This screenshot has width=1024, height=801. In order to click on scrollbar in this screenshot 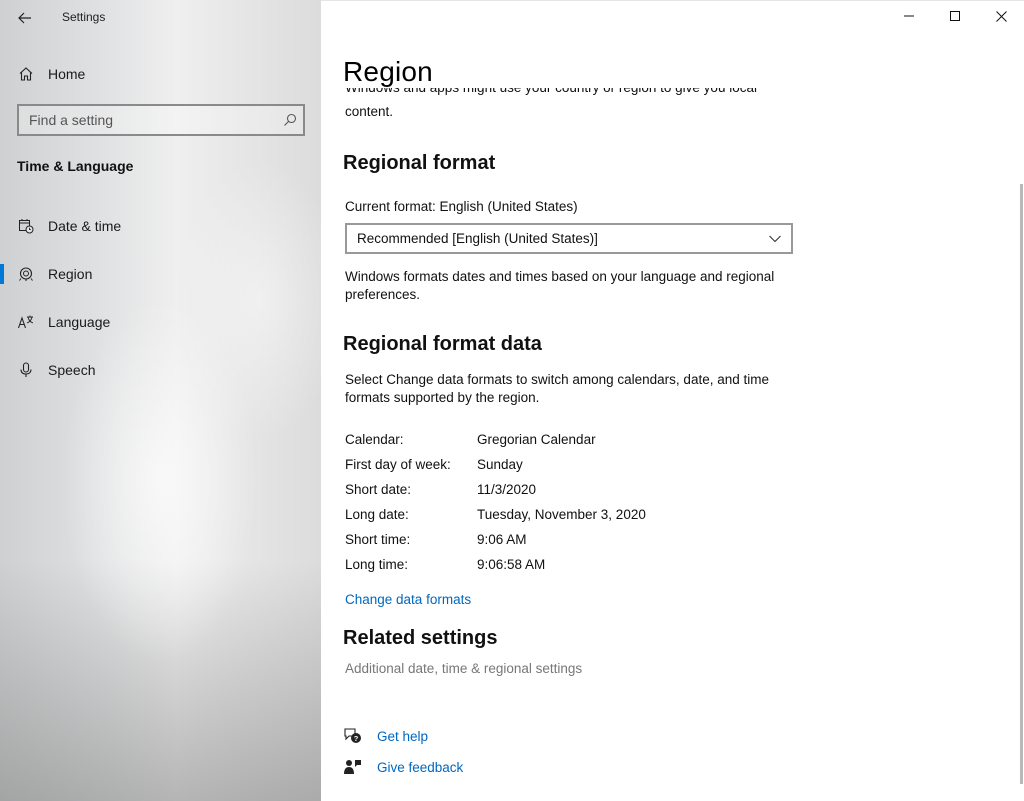, I will do `click(1021, 484)`.